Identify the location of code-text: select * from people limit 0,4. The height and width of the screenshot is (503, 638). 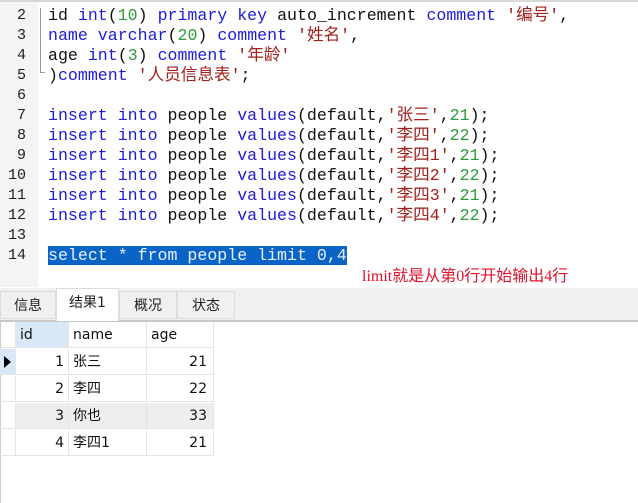
(197, 256).